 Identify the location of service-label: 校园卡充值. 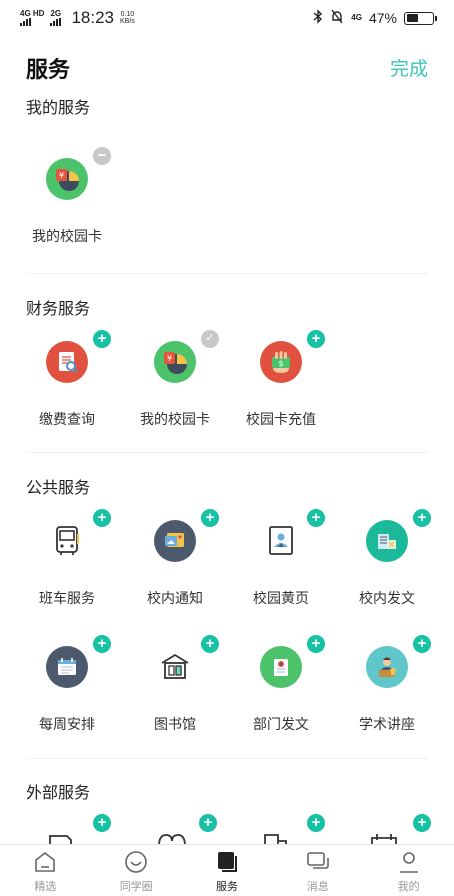
(281, 419).